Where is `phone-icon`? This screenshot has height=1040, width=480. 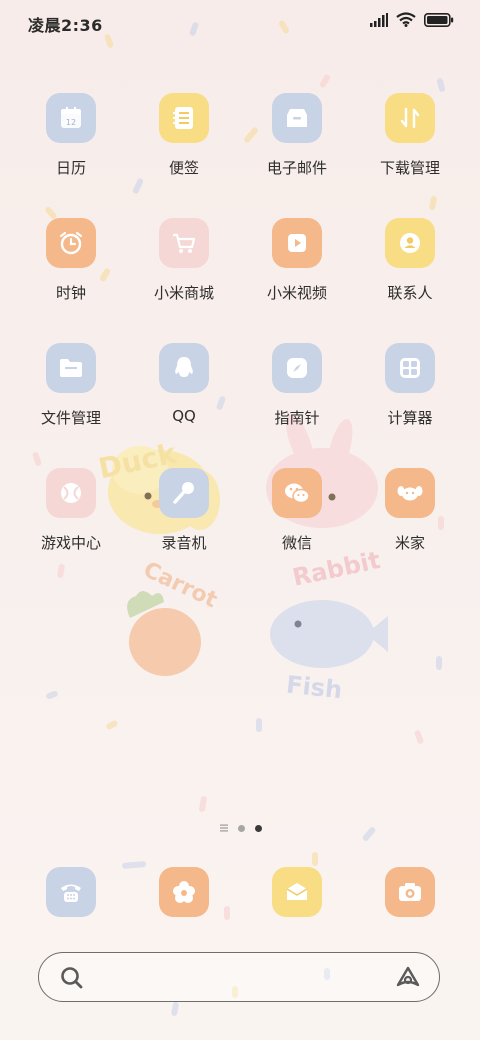
phone-icon is located at coordinates (71, 893).